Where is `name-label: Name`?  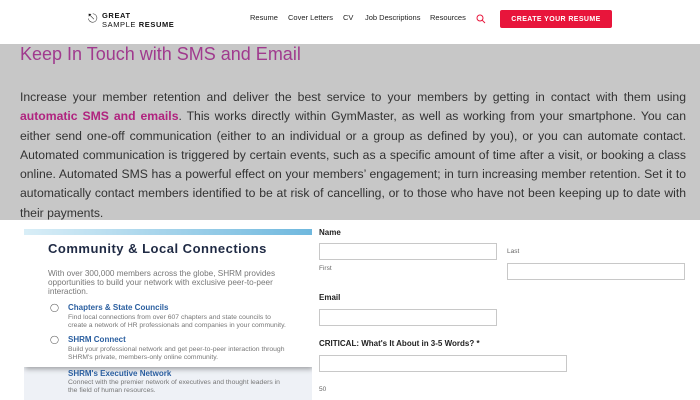
name-label: Name is located at coordinates (330, 232).